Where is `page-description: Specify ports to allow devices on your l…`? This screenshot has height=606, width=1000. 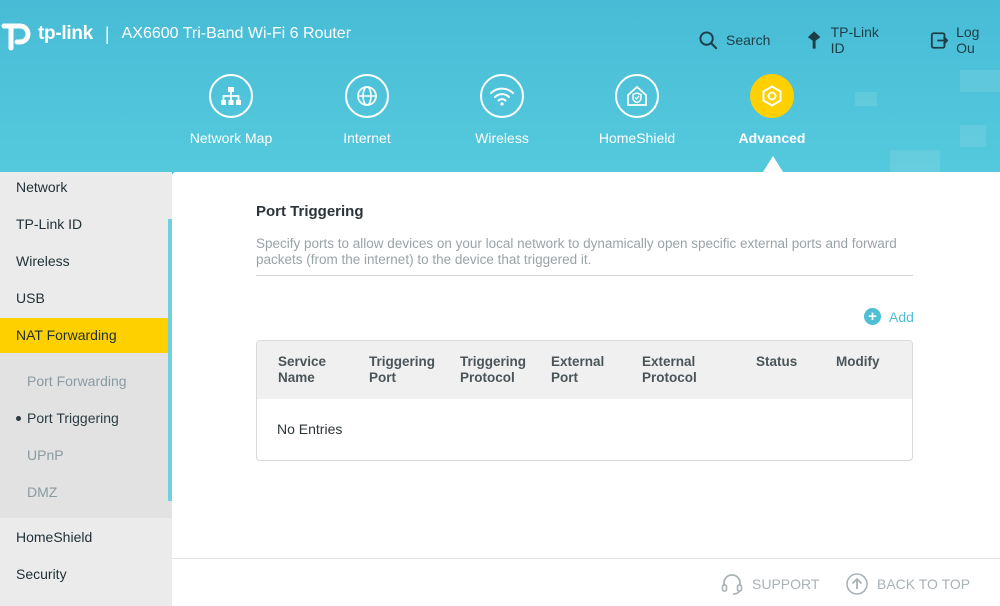
page-description: Specify ports to allow devices on your l… is located at coordinates (576, 251).